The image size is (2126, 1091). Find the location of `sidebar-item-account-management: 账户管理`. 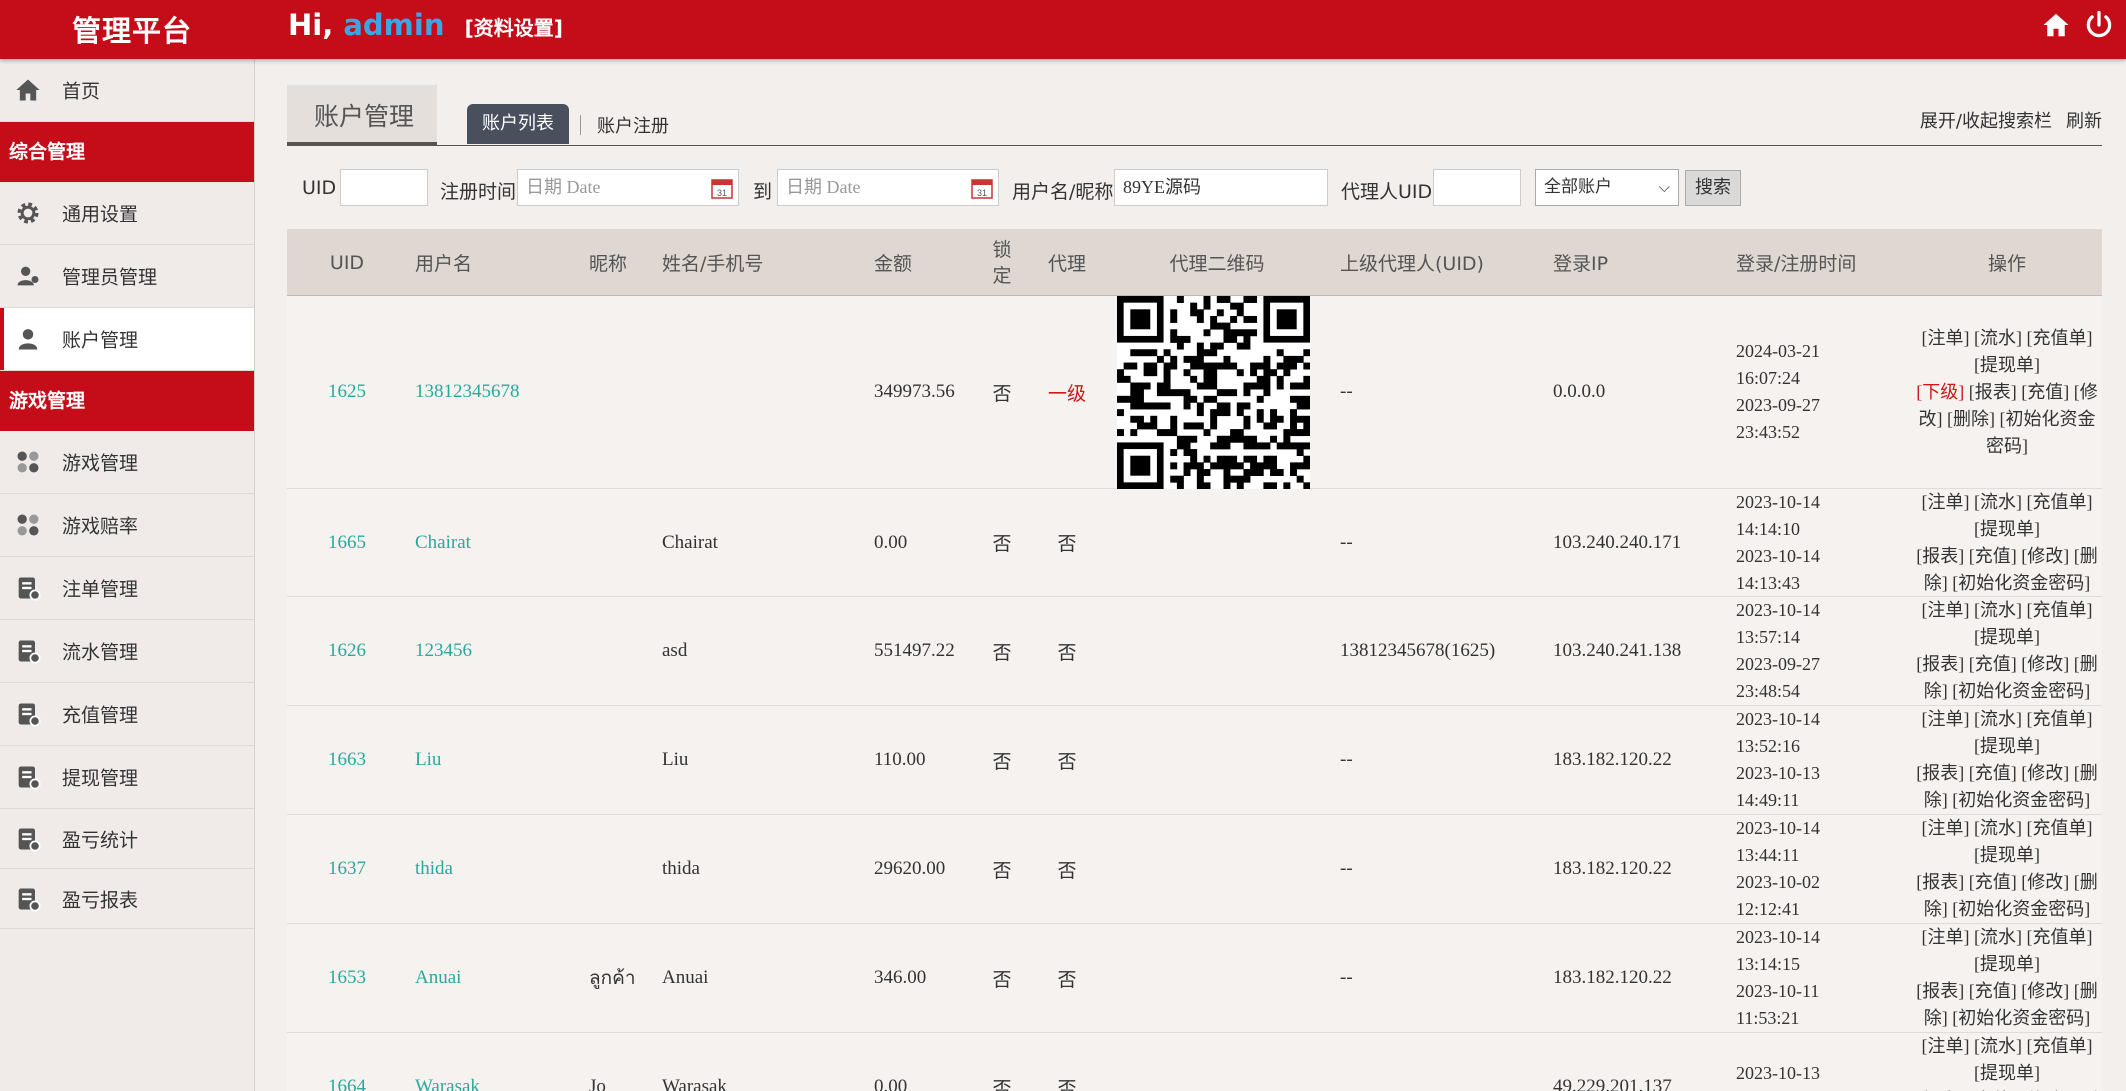

sidebar-item-account-management: 账户管理 is located at coordinates (127, 339).